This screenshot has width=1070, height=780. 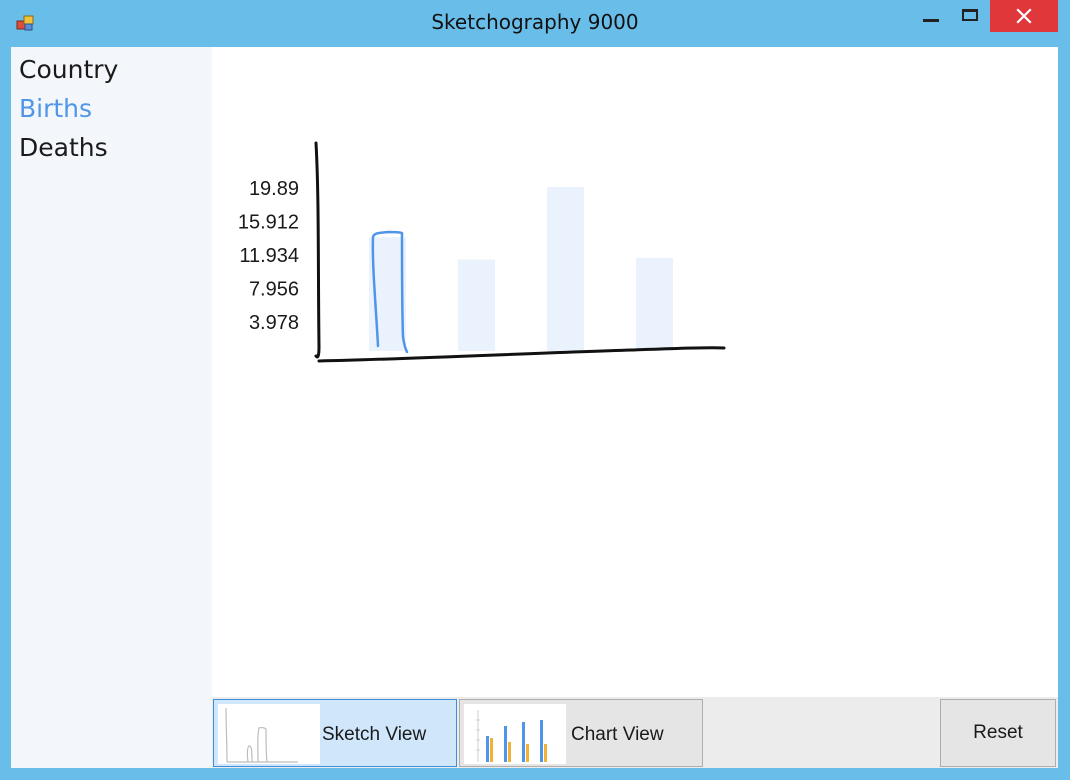 What do you see at coordinates (68, 70) in the screenshot?
I see `field-item-country: Country` at bounding box center [68, 70].